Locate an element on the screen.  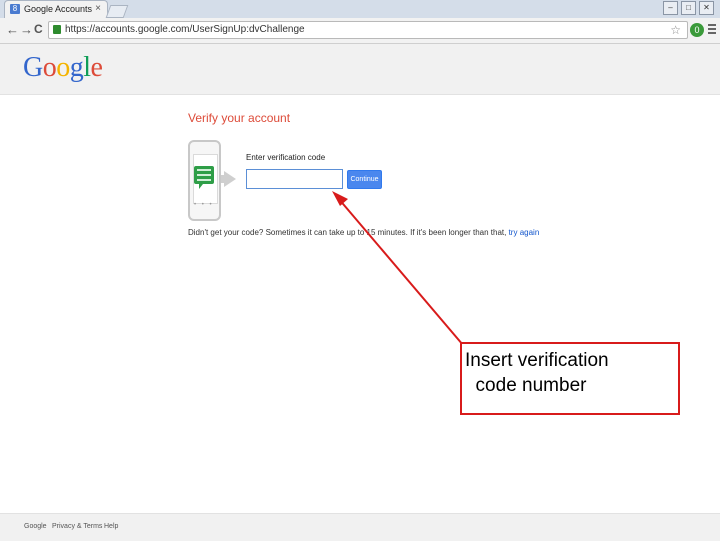
annotation-callout: Insert verification code number is located at coordinates (570, 378).